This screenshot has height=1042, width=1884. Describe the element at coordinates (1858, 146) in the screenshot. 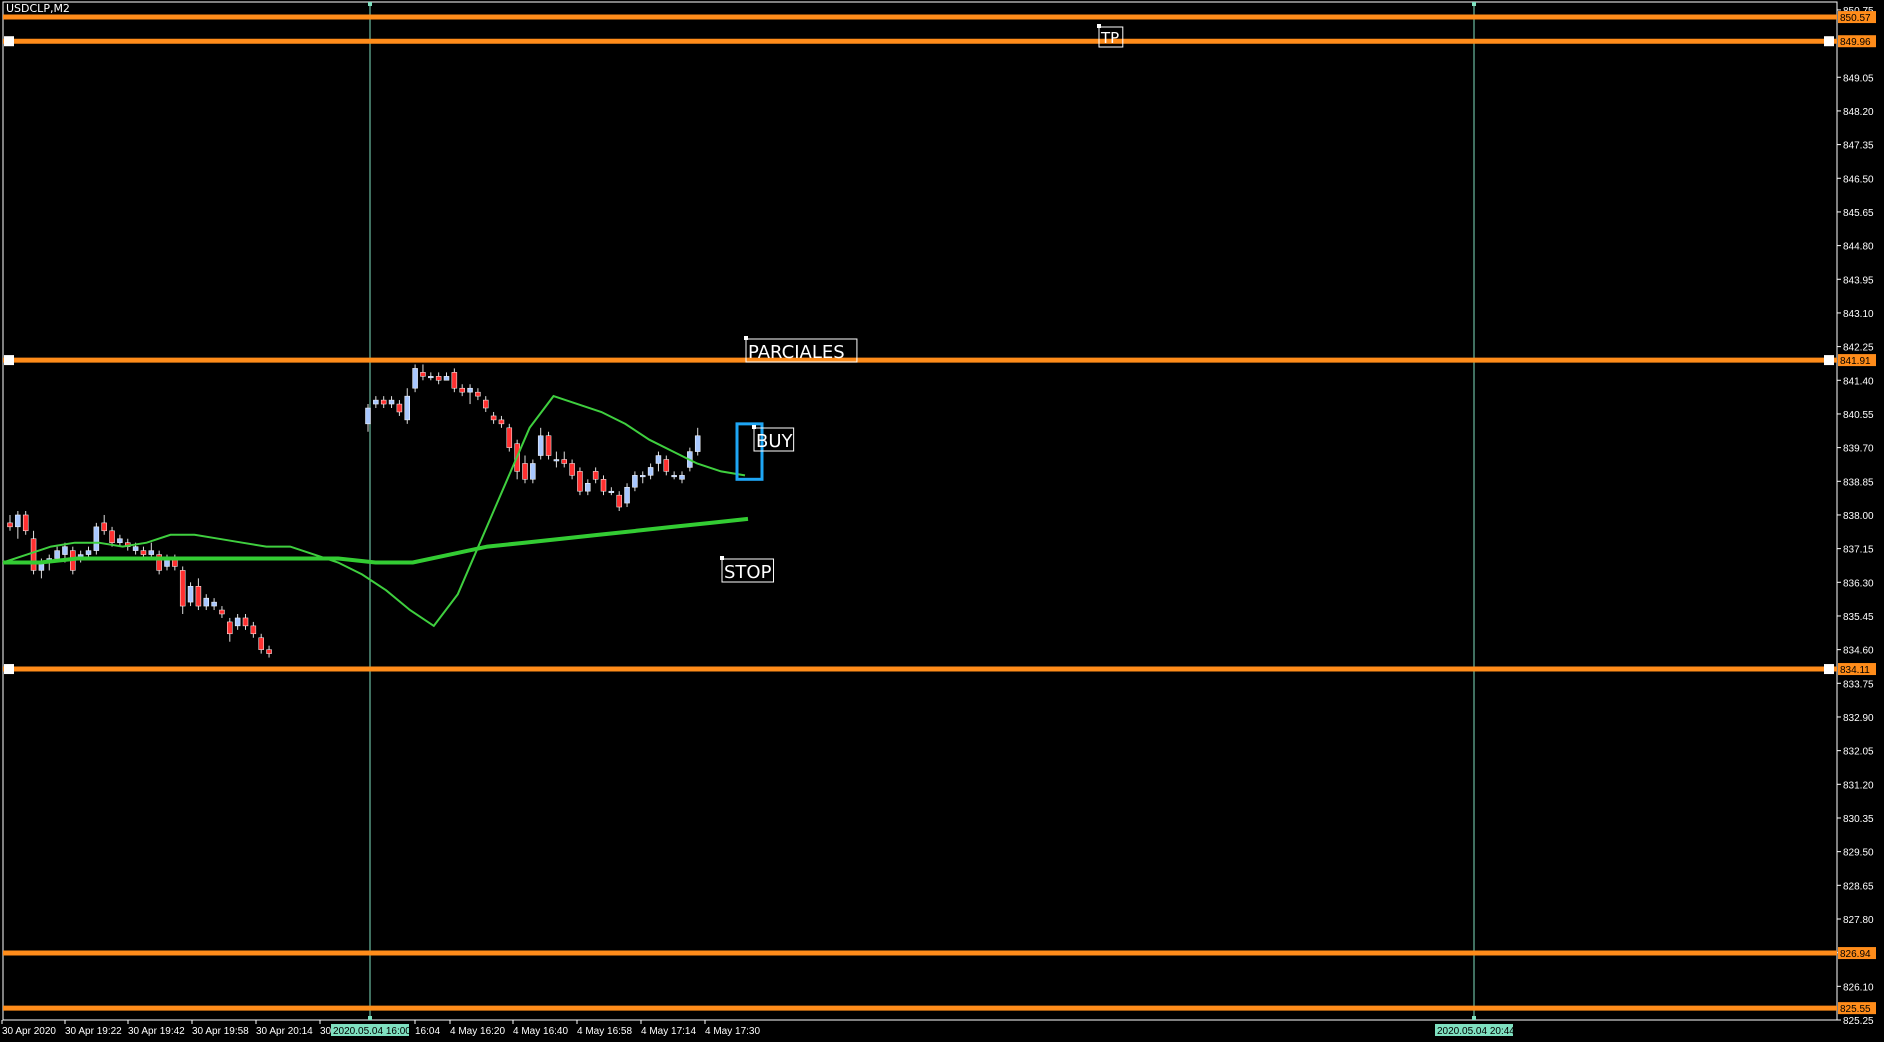

I see `price-tick-label: 847.35` at that location.